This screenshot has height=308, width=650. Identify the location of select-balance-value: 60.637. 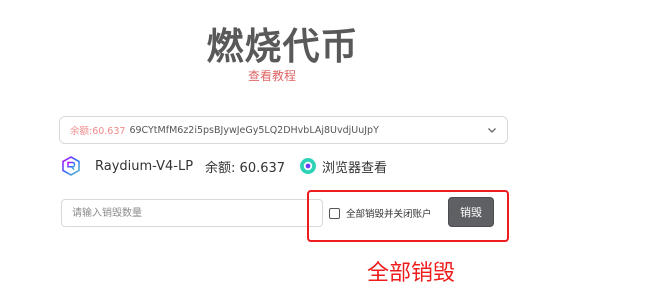
(109, 131).